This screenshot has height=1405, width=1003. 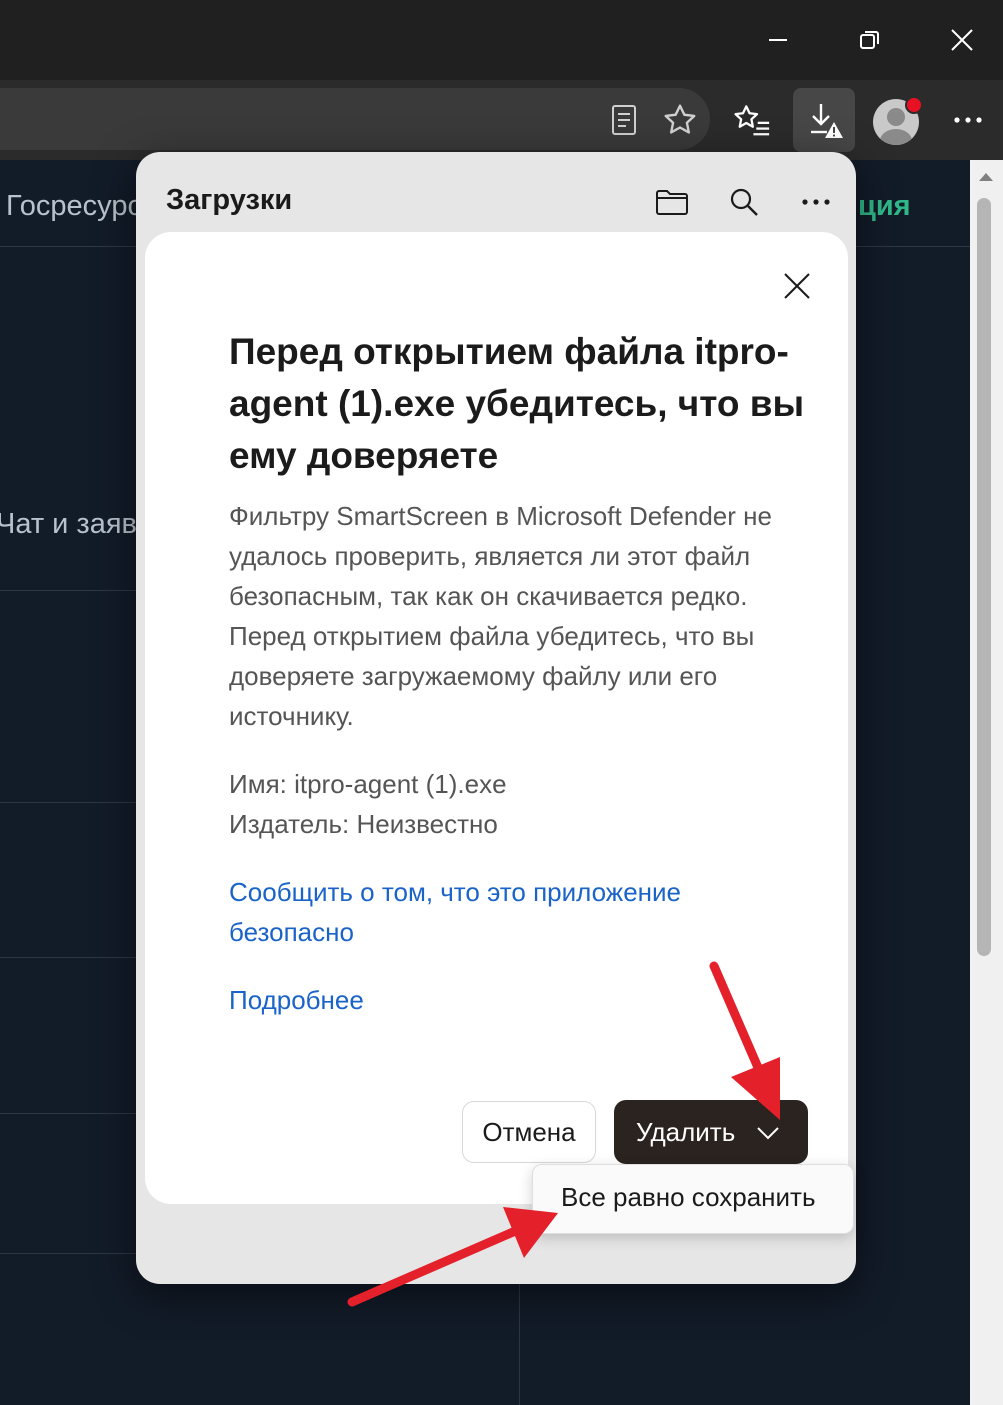 What do you see at coordinates (368, 784) in the screenshot?
I see `file-name-line: Имя: itpro-agent (1).exe` at bounding box center [368, 784].